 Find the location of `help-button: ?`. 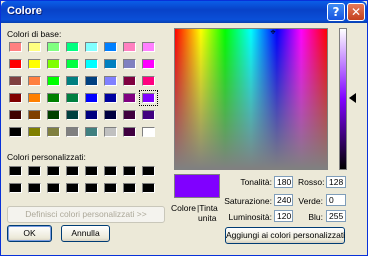

help-button: ? is located at coordinates (336, 12).